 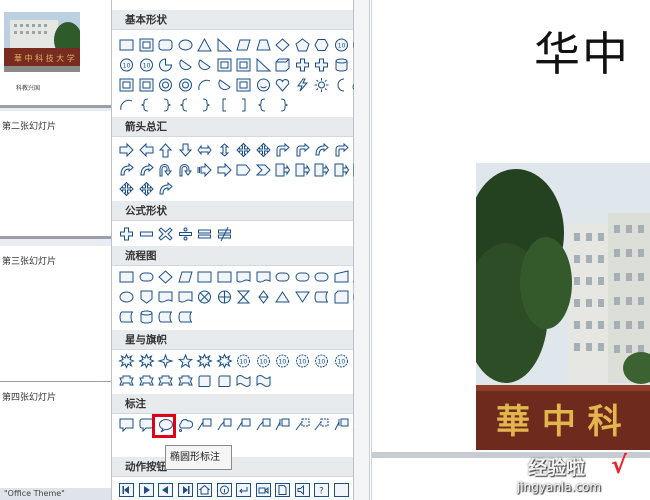 I want to click on shape-sqR, so click(x=244, y=105).